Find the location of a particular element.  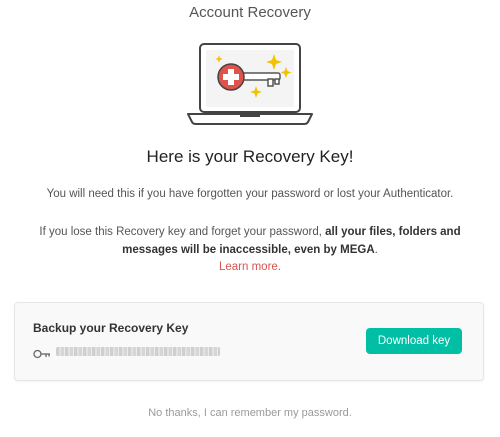

page-heading: Here is your Recovery Key! is located at coordinates (250, 156).